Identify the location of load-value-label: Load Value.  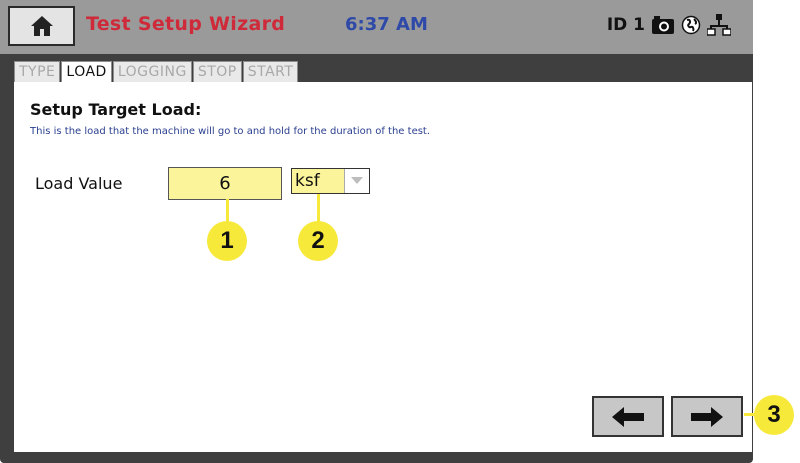
(79, 183).